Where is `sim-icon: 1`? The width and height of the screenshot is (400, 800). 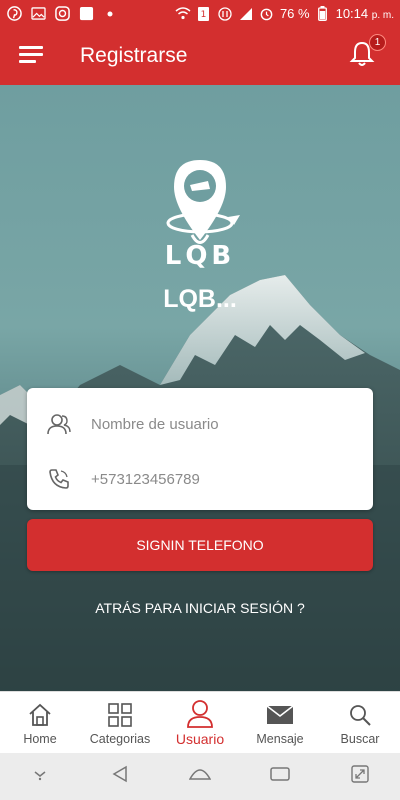
sim-icon: 1 is located at coordinates (204, 14).